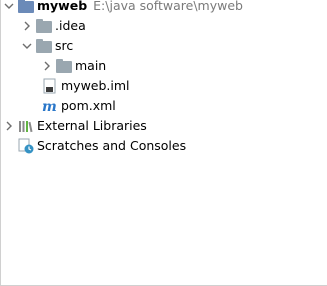  What do you see at coordinates (112, 145) in the screenshot?
I see `tree-item-label: Scratches and Consoles` at bounding box center [112, 145].